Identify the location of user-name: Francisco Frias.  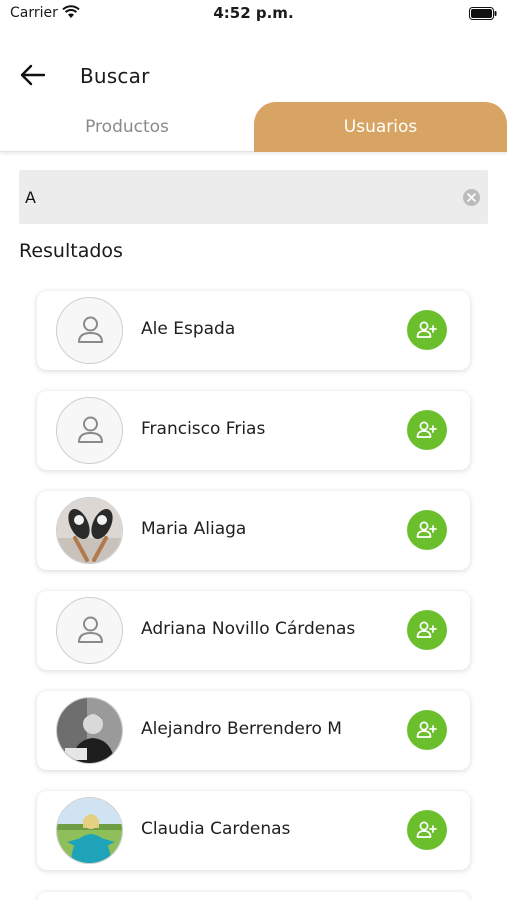
(203, 429).